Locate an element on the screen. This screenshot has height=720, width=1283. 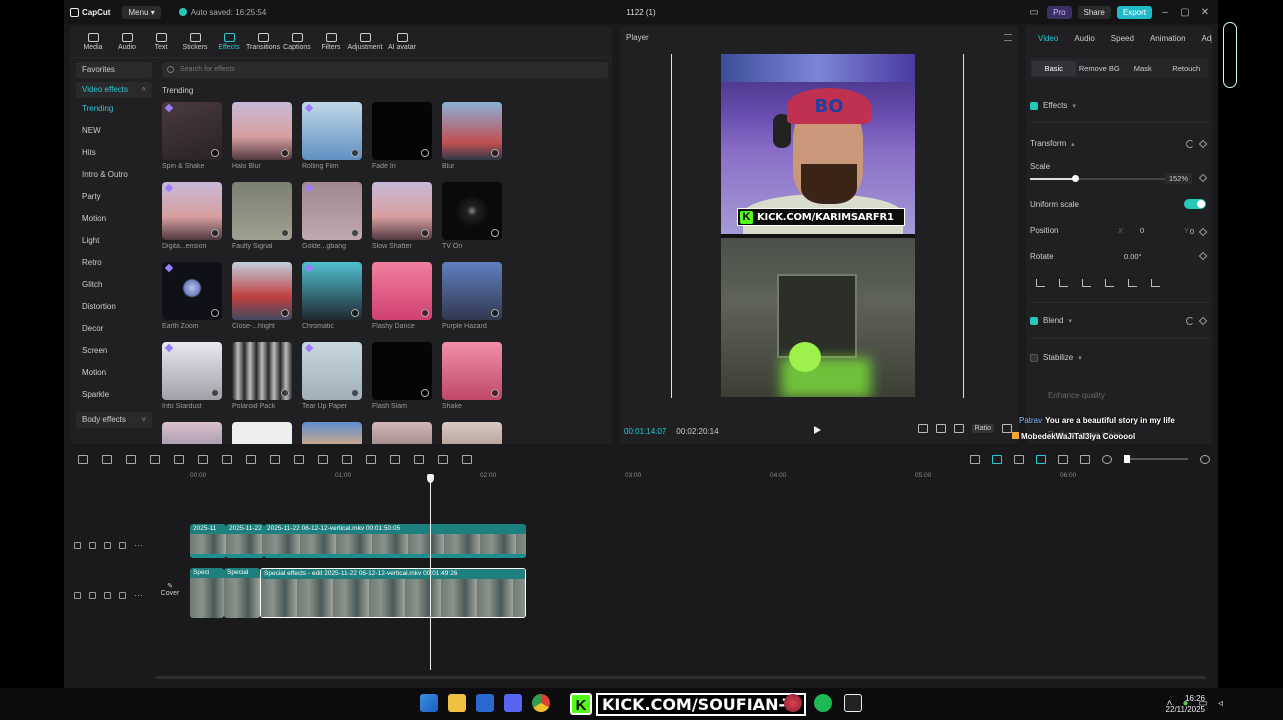
preview-axis-icon is located at coordinates (1041, 459).